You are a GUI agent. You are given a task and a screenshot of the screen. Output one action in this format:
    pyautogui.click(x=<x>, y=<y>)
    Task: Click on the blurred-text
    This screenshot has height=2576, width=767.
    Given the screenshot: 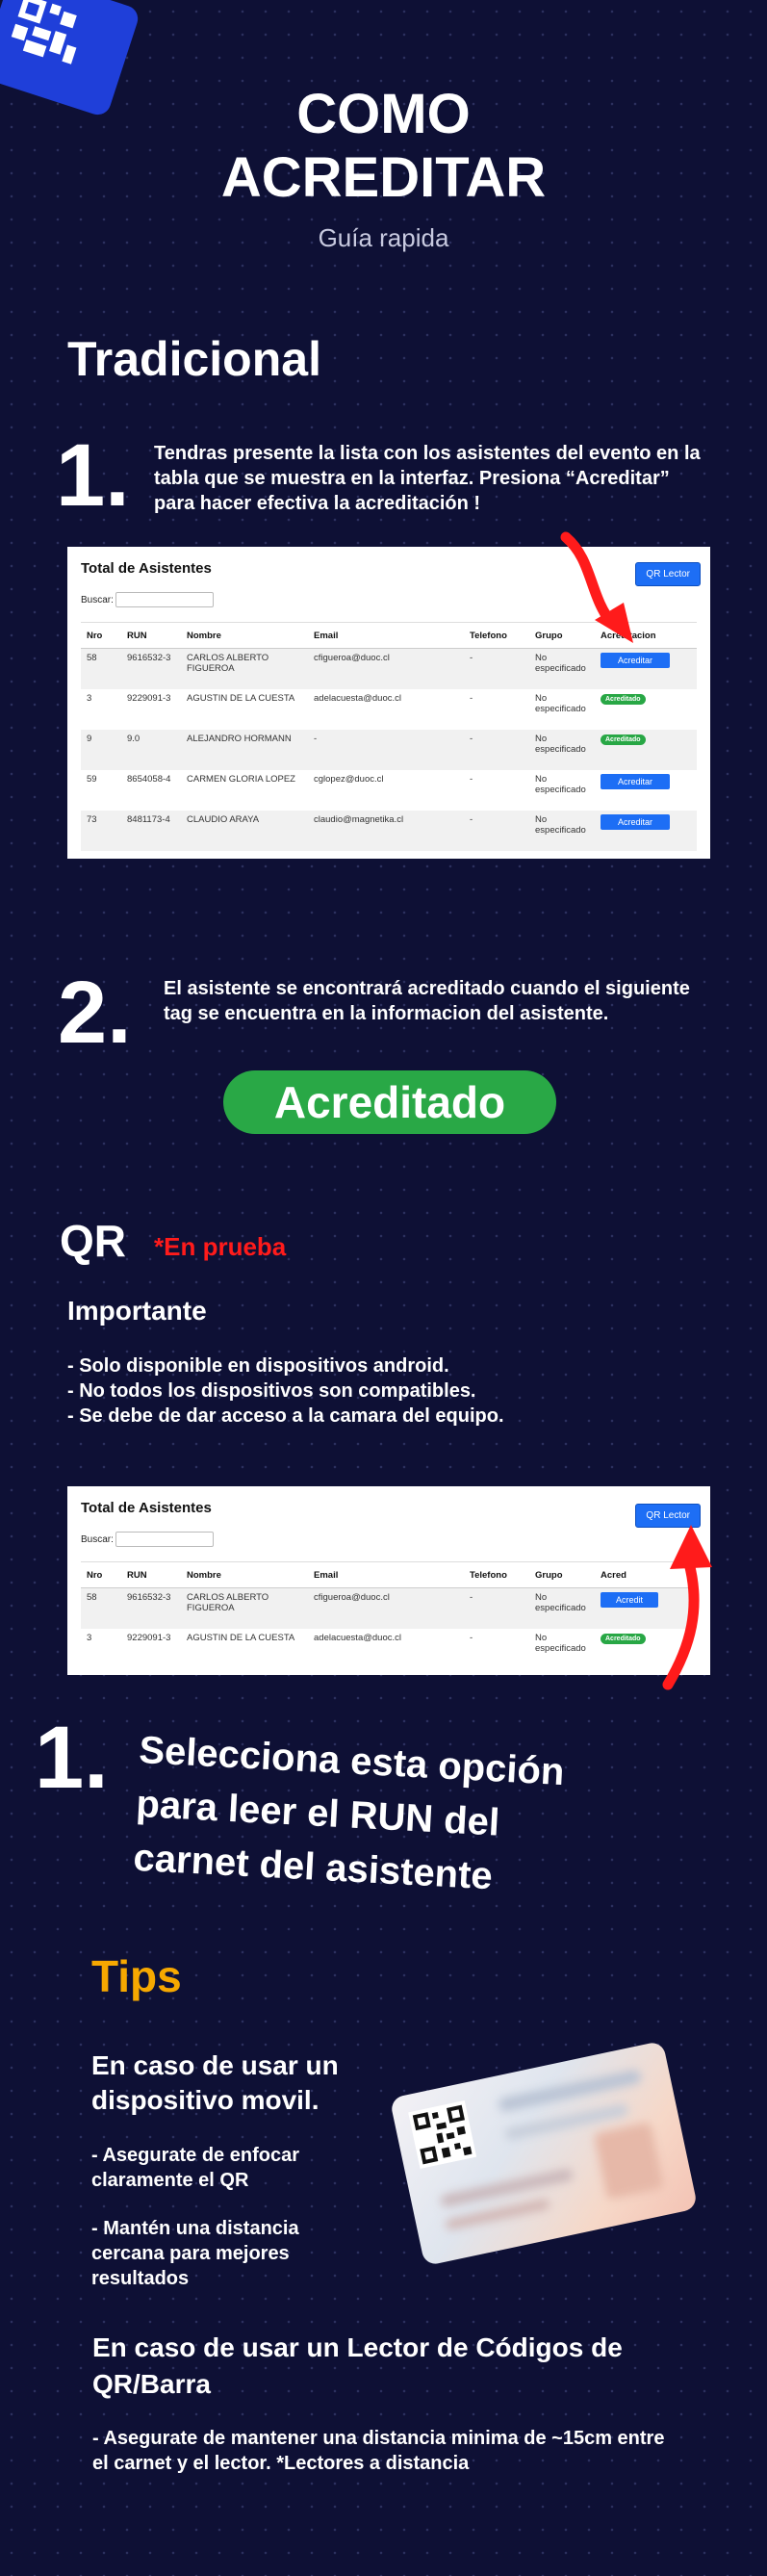 What is the action you would take?
    pyautogui.click(x=507, y=2188)
    